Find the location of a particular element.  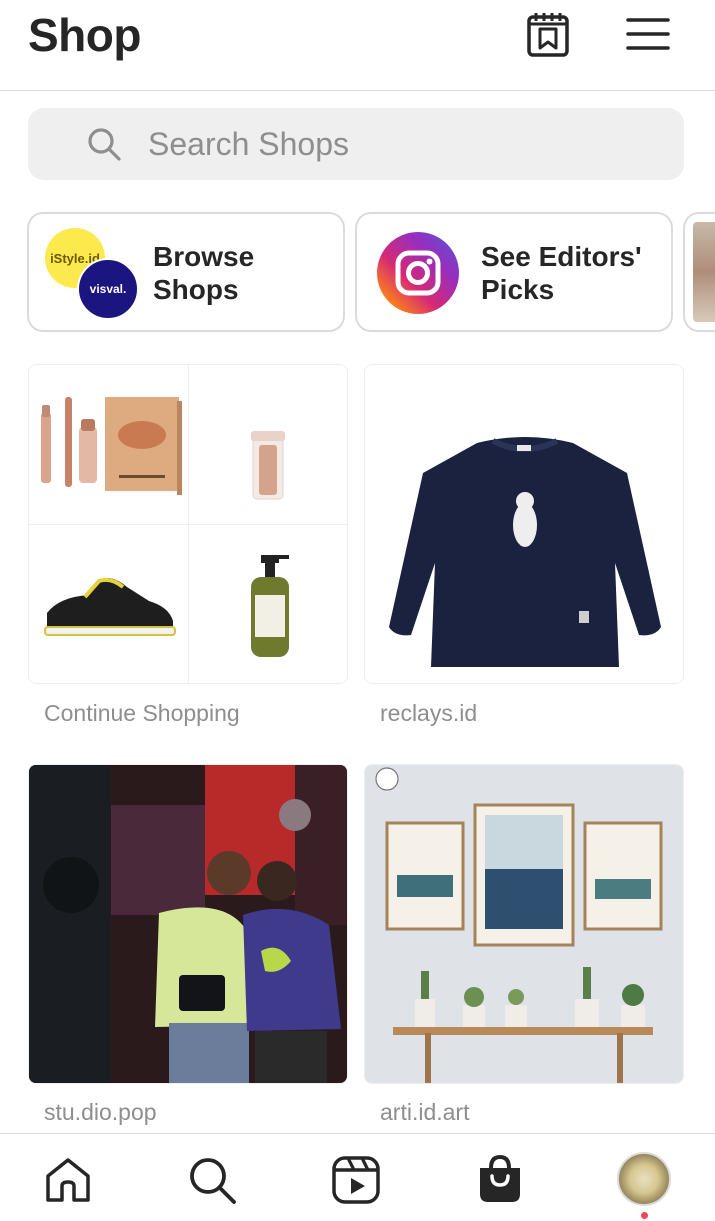

editors-picks-label-line1: See Editors' is located at coordinates (561, 256).